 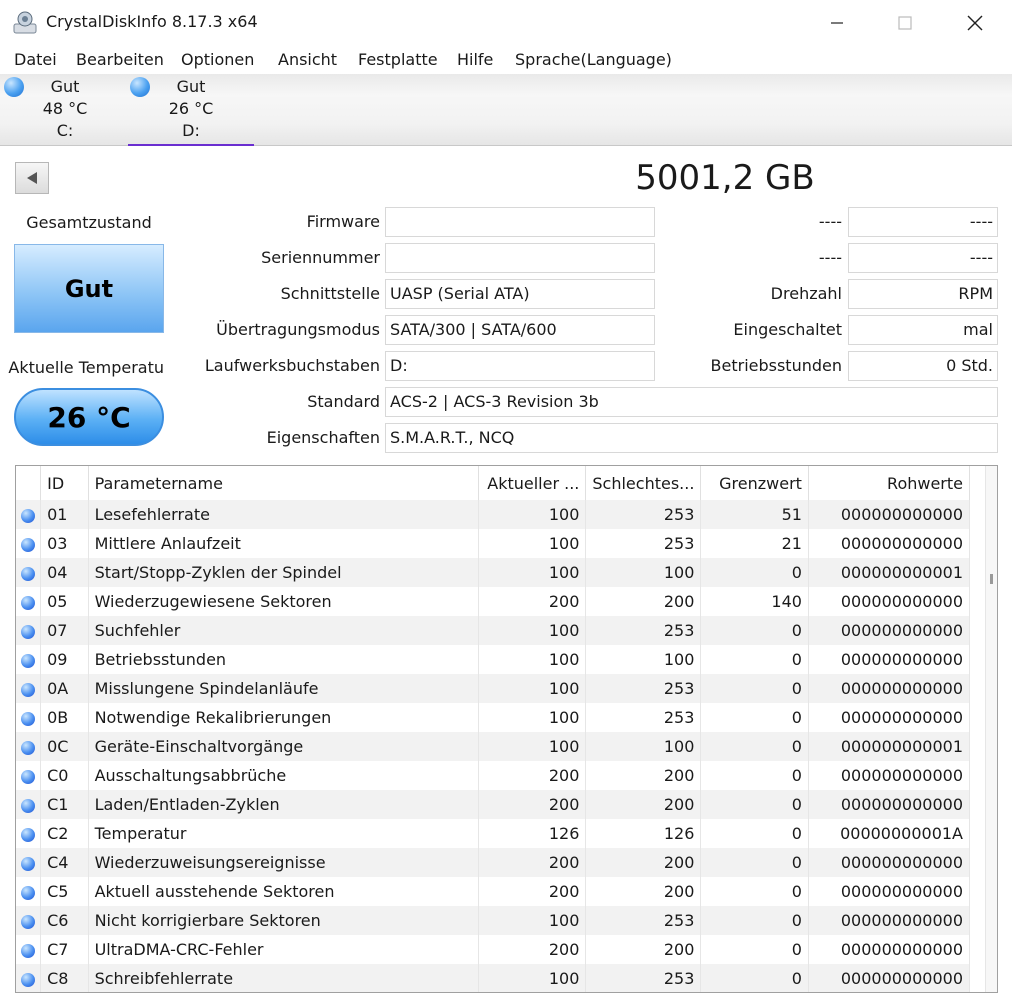 I want to click on temperature-label: Aktuelle Temperatu, so click(x=86, y=367).